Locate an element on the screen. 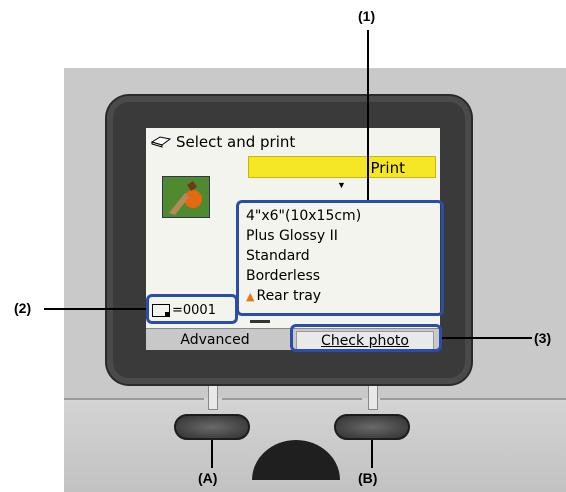  callout-label-2: (2) is located at coordinates (23, 308).